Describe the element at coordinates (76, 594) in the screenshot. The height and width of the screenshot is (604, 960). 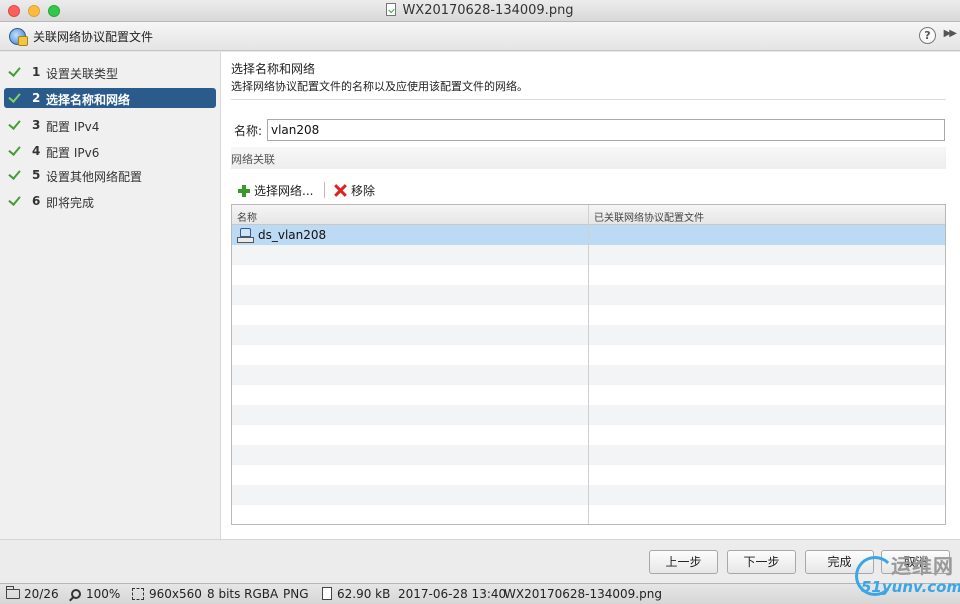
I see `magnifier-icon` at that location.